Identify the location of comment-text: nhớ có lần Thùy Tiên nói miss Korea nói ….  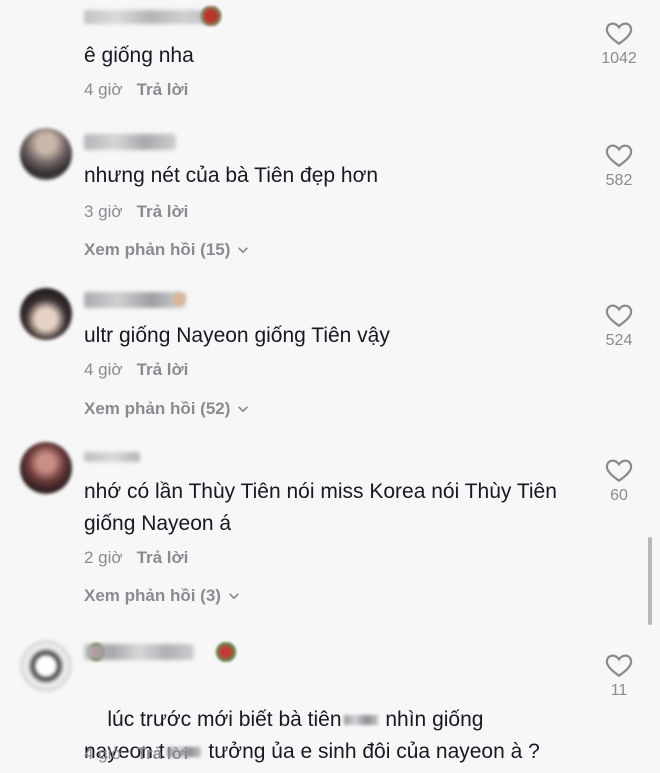
(323, 507).